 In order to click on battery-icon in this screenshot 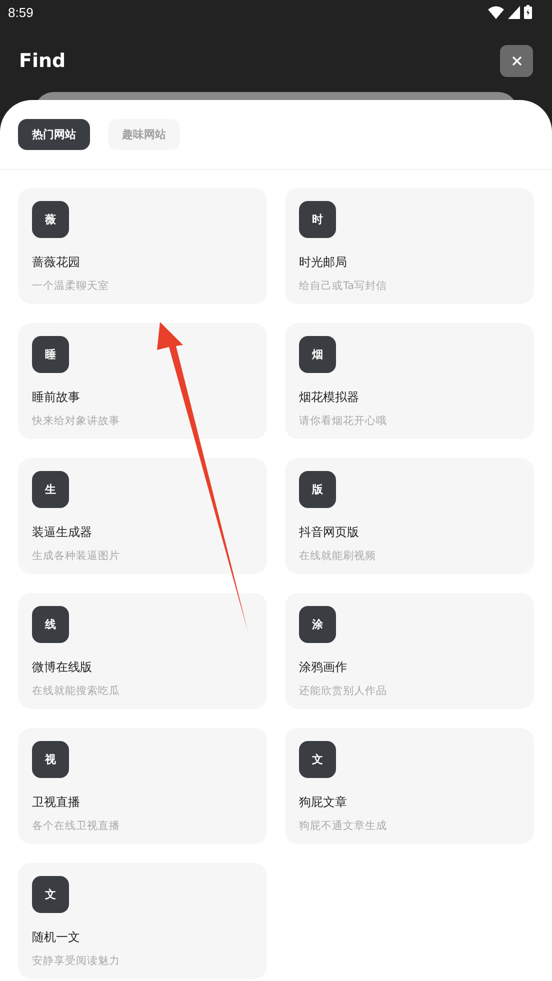, I will do `click(528, 12)`.